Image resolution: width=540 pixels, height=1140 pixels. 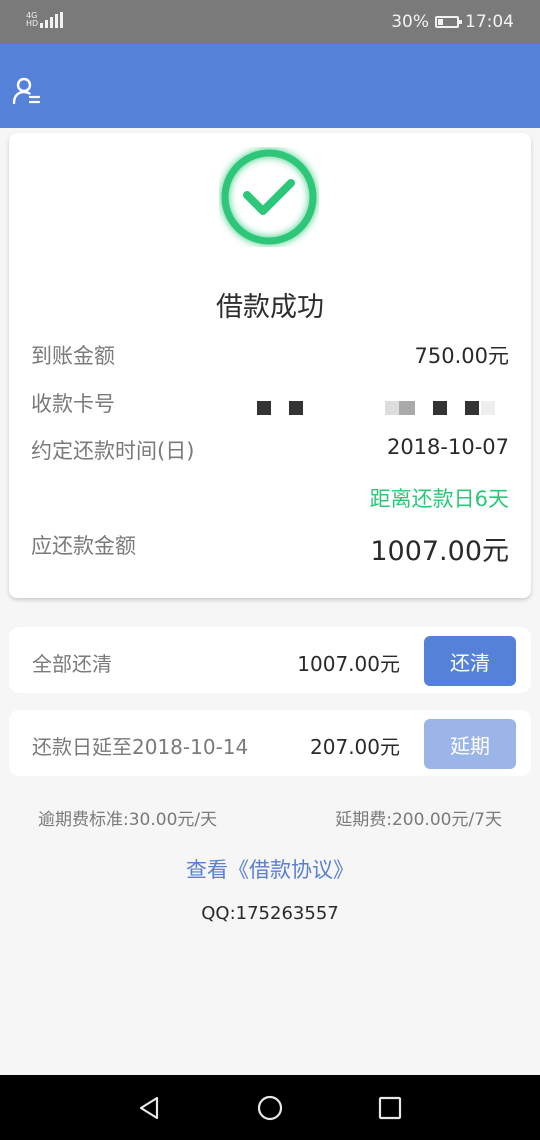 What do you see at coordinates (470, 744) in the screenshot?
I see `extend-button: 延期` at bounding box center [470, 744].